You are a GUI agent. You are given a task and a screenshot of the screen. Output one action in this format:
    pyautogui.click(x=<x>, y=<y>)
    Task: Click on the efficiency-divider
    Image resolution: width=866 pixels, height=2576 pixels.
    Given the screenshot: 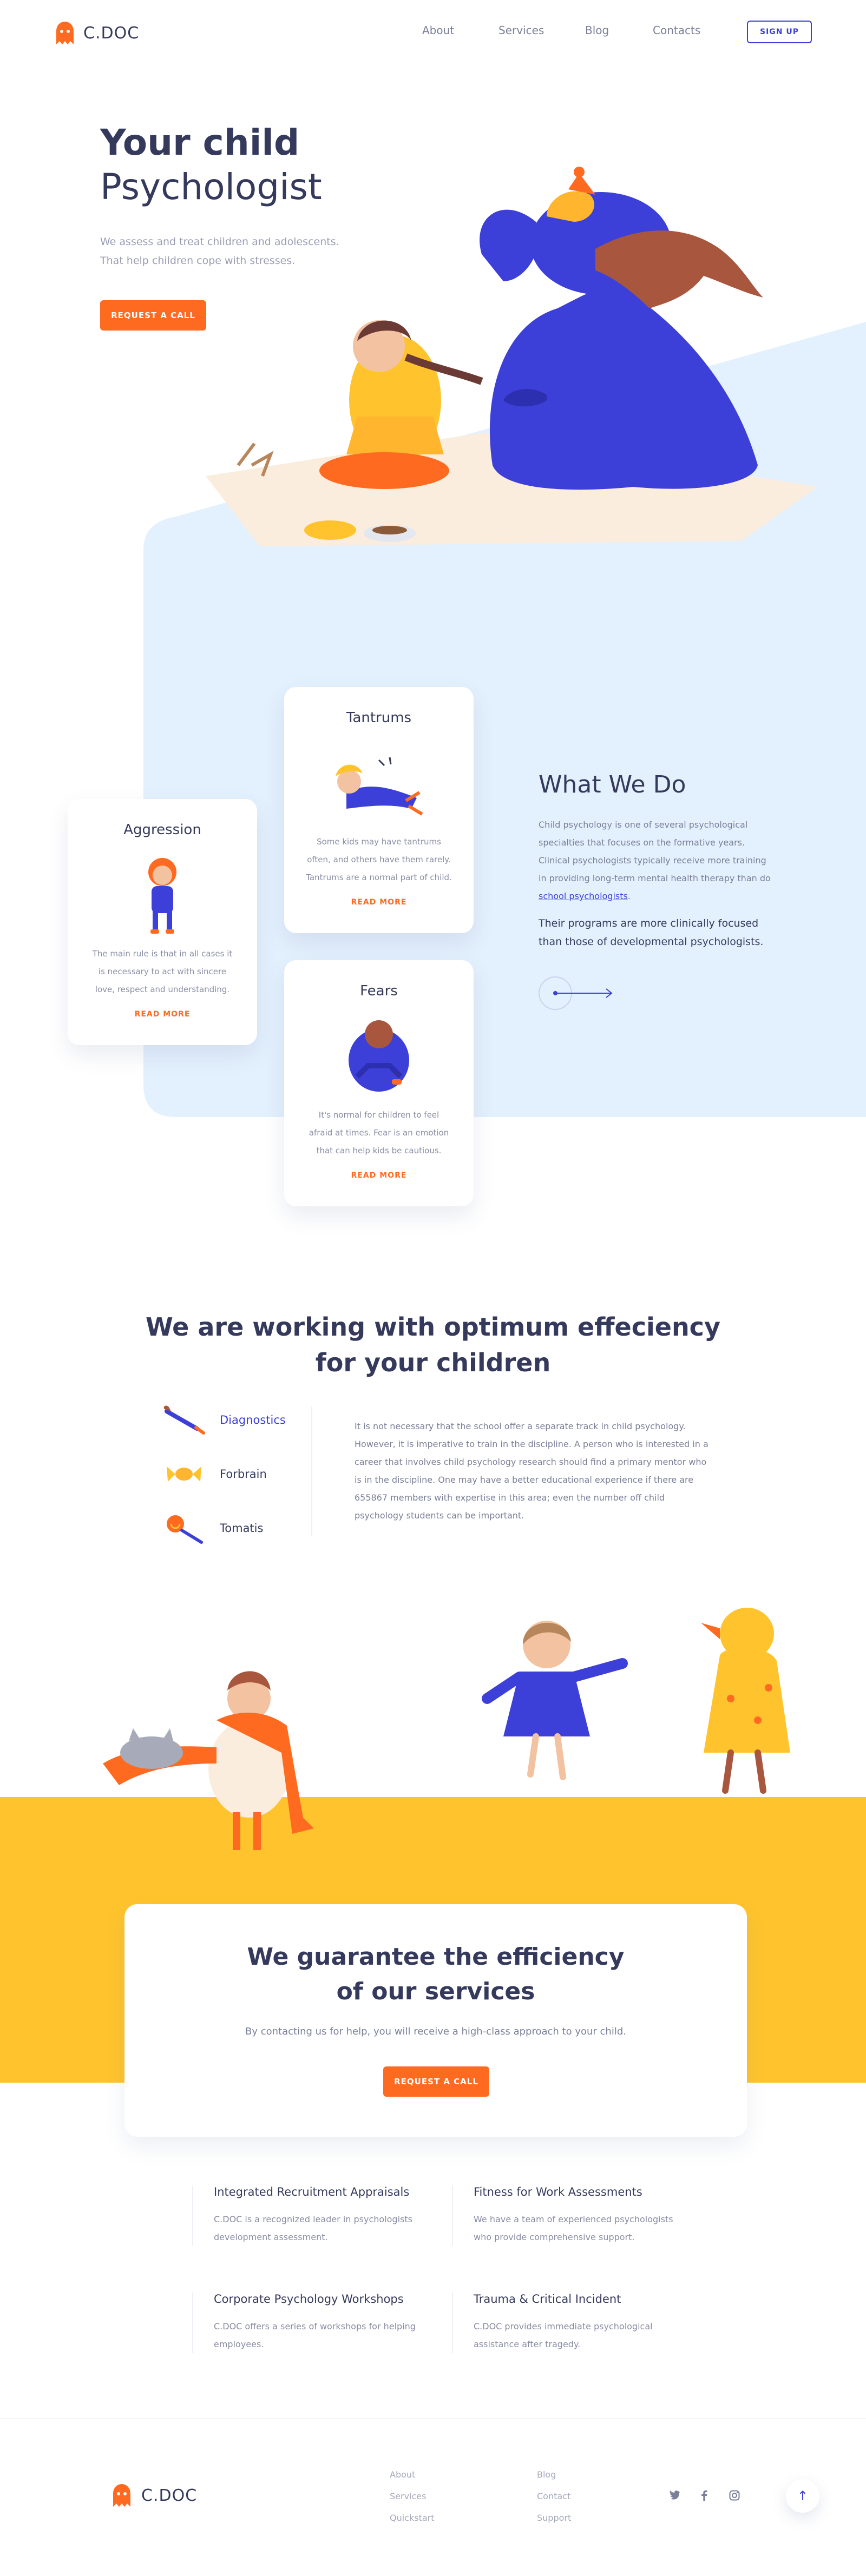 What is the action you would take?
    pyautogui.click(x=311, y=1471)
    